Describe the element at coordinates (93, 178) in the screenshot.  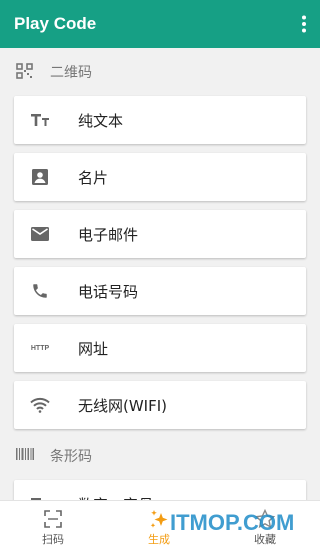
I see `item-label: 名片` at that location.